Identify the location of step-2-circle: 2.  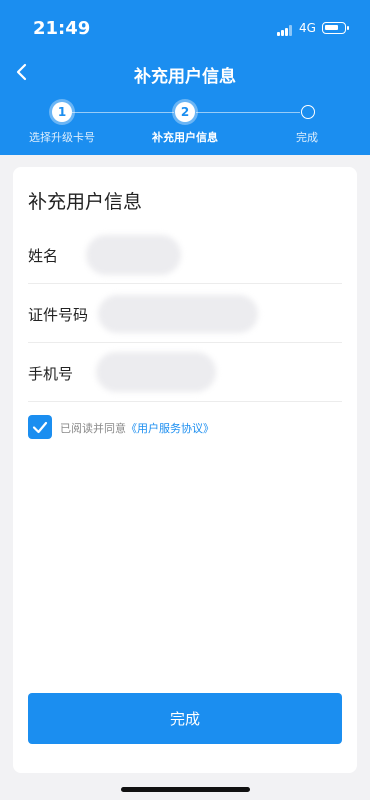
(185, 112).